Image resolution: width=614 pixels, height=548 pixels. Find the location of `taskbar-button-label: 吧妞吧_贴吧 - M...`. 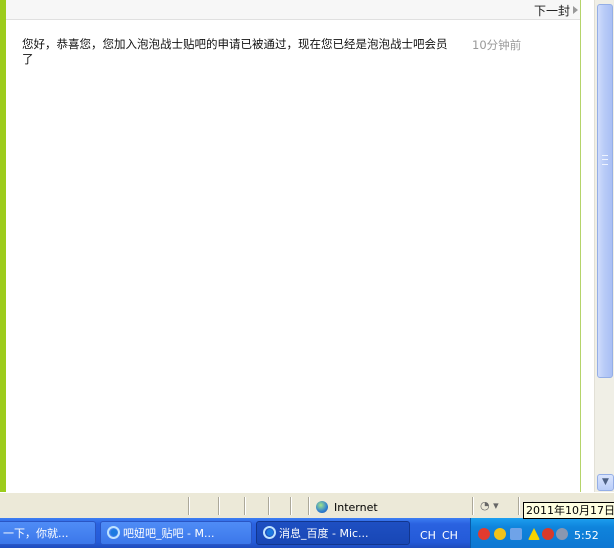

taskbar-button-label: 吧妞吧_贴吧 - M... is located at coordinates (169, 533).